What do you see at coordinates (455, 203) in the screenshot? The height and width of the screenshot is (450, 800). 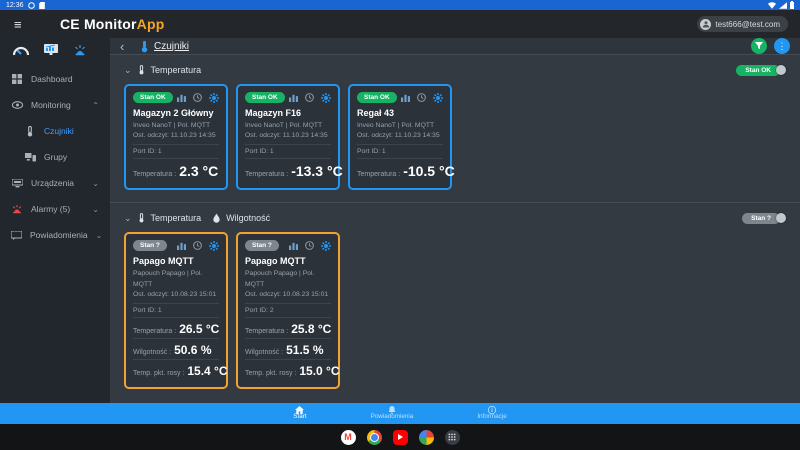 I see `section-divider` at bounding box center [455, 203].